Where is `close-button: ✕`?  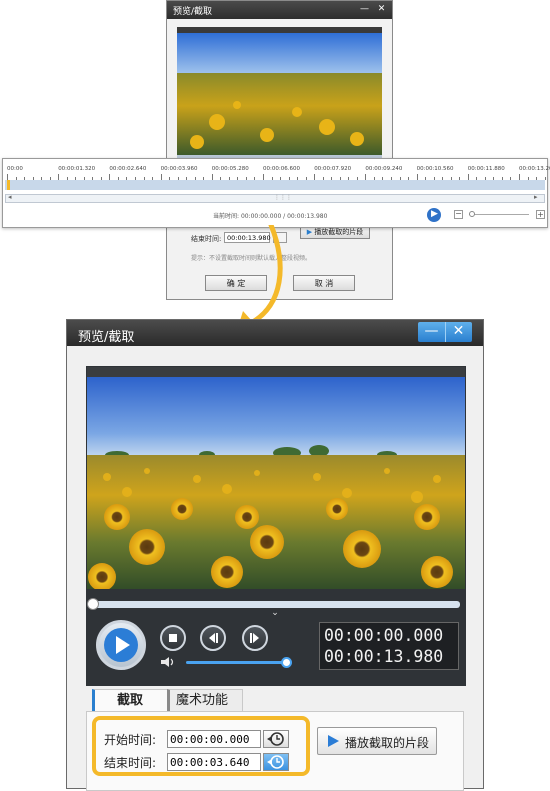 close-button: ✕ is located at coordinates (458, 332).